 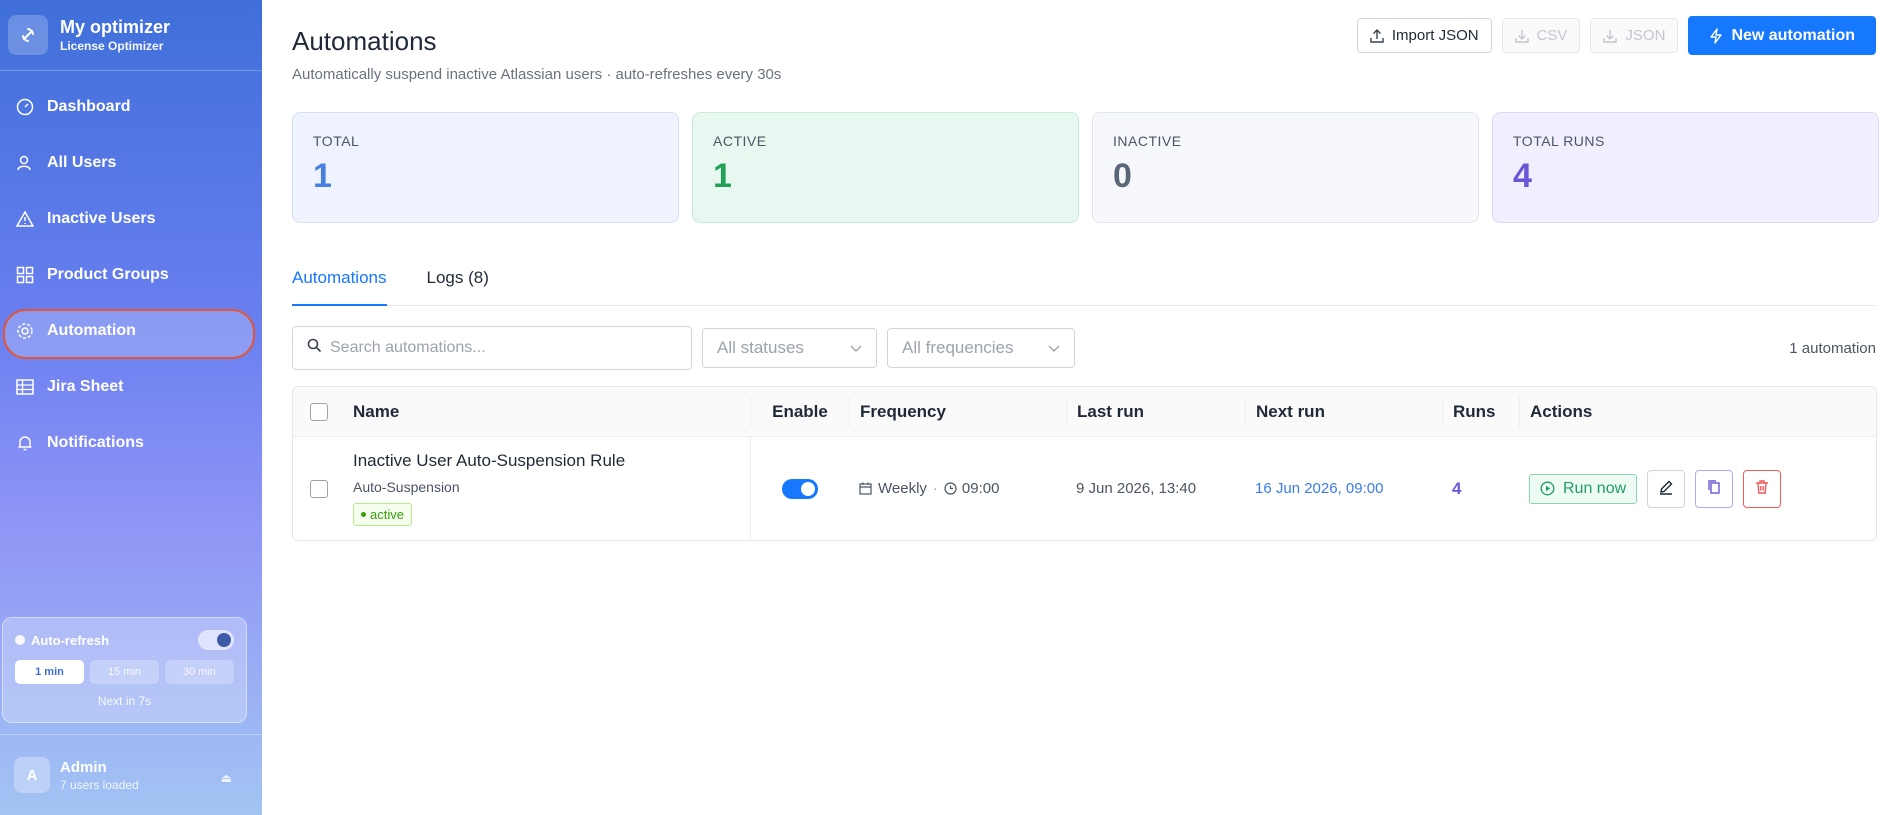 What do you see at coordinates (1521, 36) in the screenshot?
I see `download-icon` at bounding box center [1521, 36].